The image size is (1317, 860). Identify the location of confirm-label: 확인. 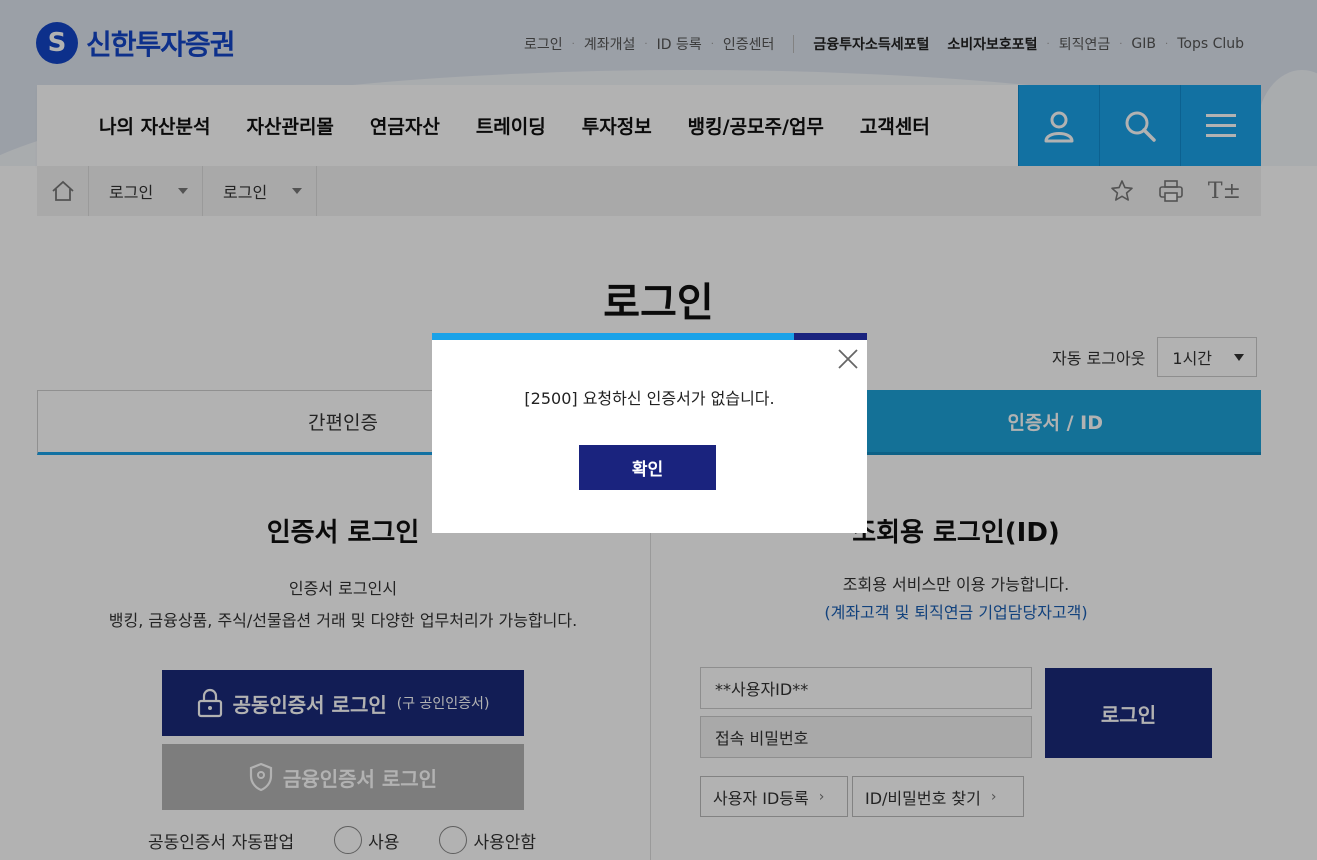
(647, 470).